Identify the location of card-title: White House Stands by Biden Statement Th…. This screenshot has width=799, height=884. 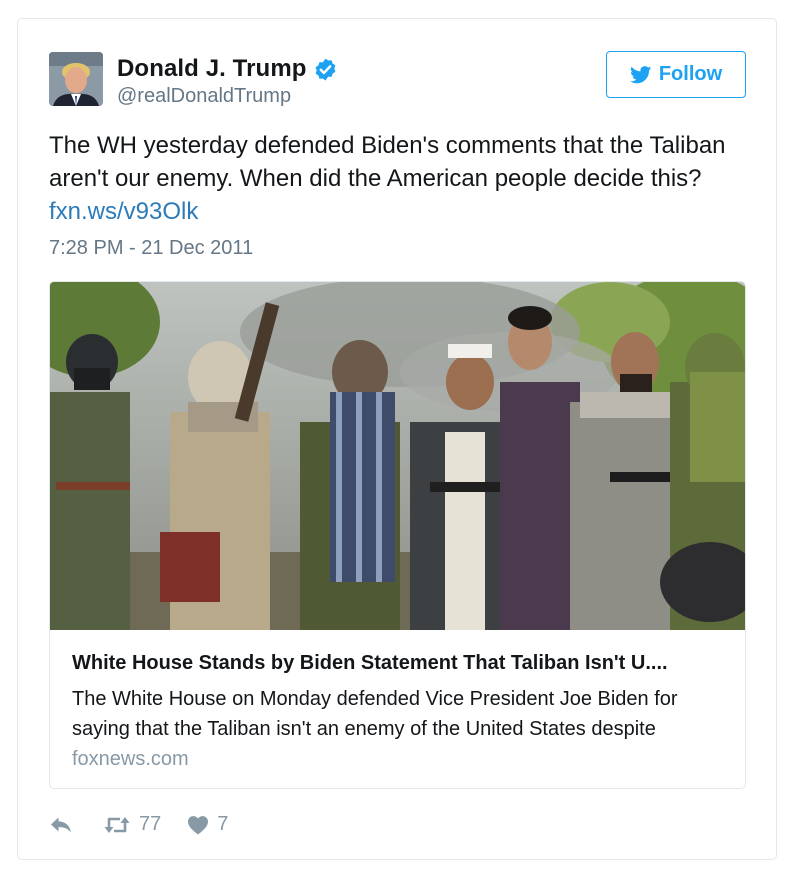
(402, 663).